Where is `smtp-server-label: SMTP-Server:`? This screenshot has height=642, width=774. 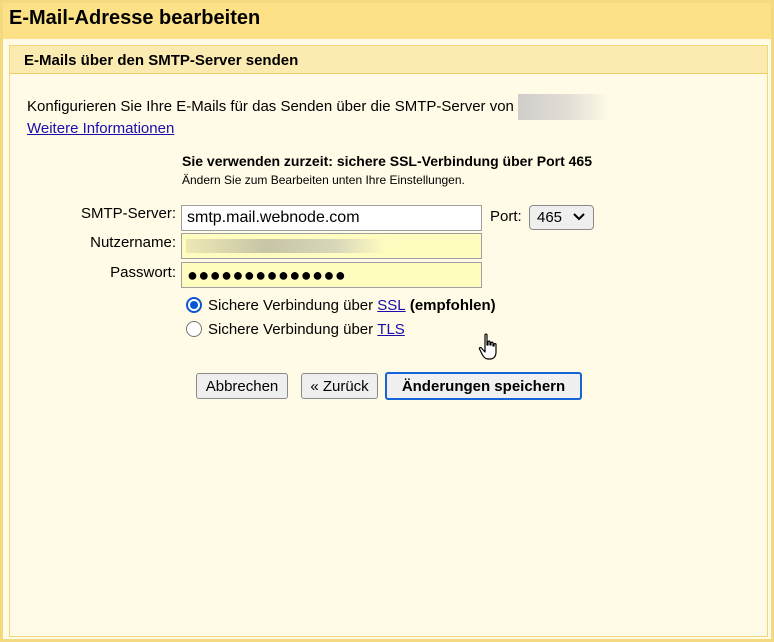 smtp-server-label: SMTP-Server: is located at coordinates (128, 213).